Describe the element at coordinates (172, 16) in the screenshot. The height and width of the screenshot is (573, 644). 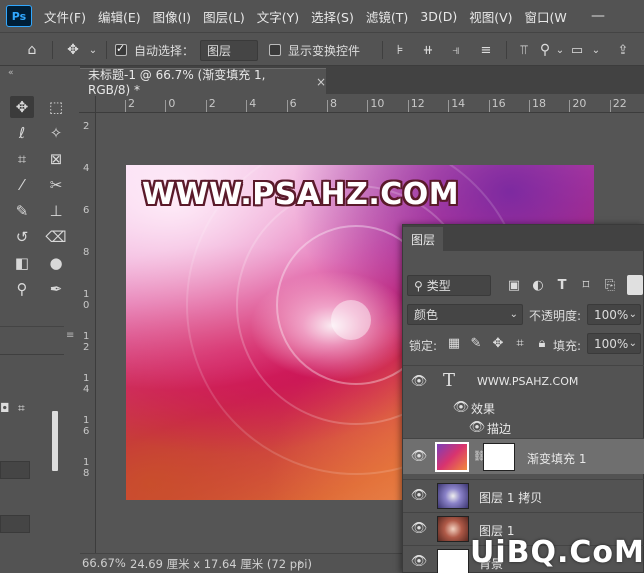
I see `menu-image: 图像(I)` at that location.